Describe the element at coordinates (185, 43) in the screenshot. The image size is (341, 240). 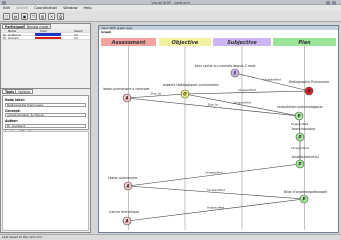
I see `column-label-objective: Objective` at that location.